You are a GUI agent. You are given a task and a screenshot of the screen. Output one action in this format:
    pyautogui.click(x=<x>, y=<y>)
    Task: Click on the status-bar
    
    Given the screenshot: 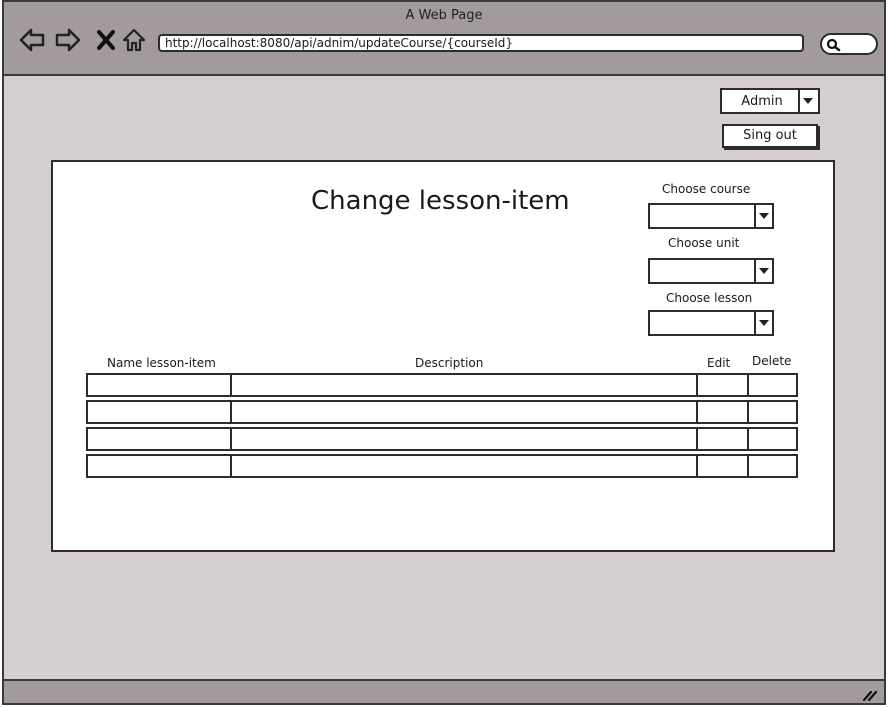 What is the action you would take?
    pyautogui.click(x=444, y=691)
    